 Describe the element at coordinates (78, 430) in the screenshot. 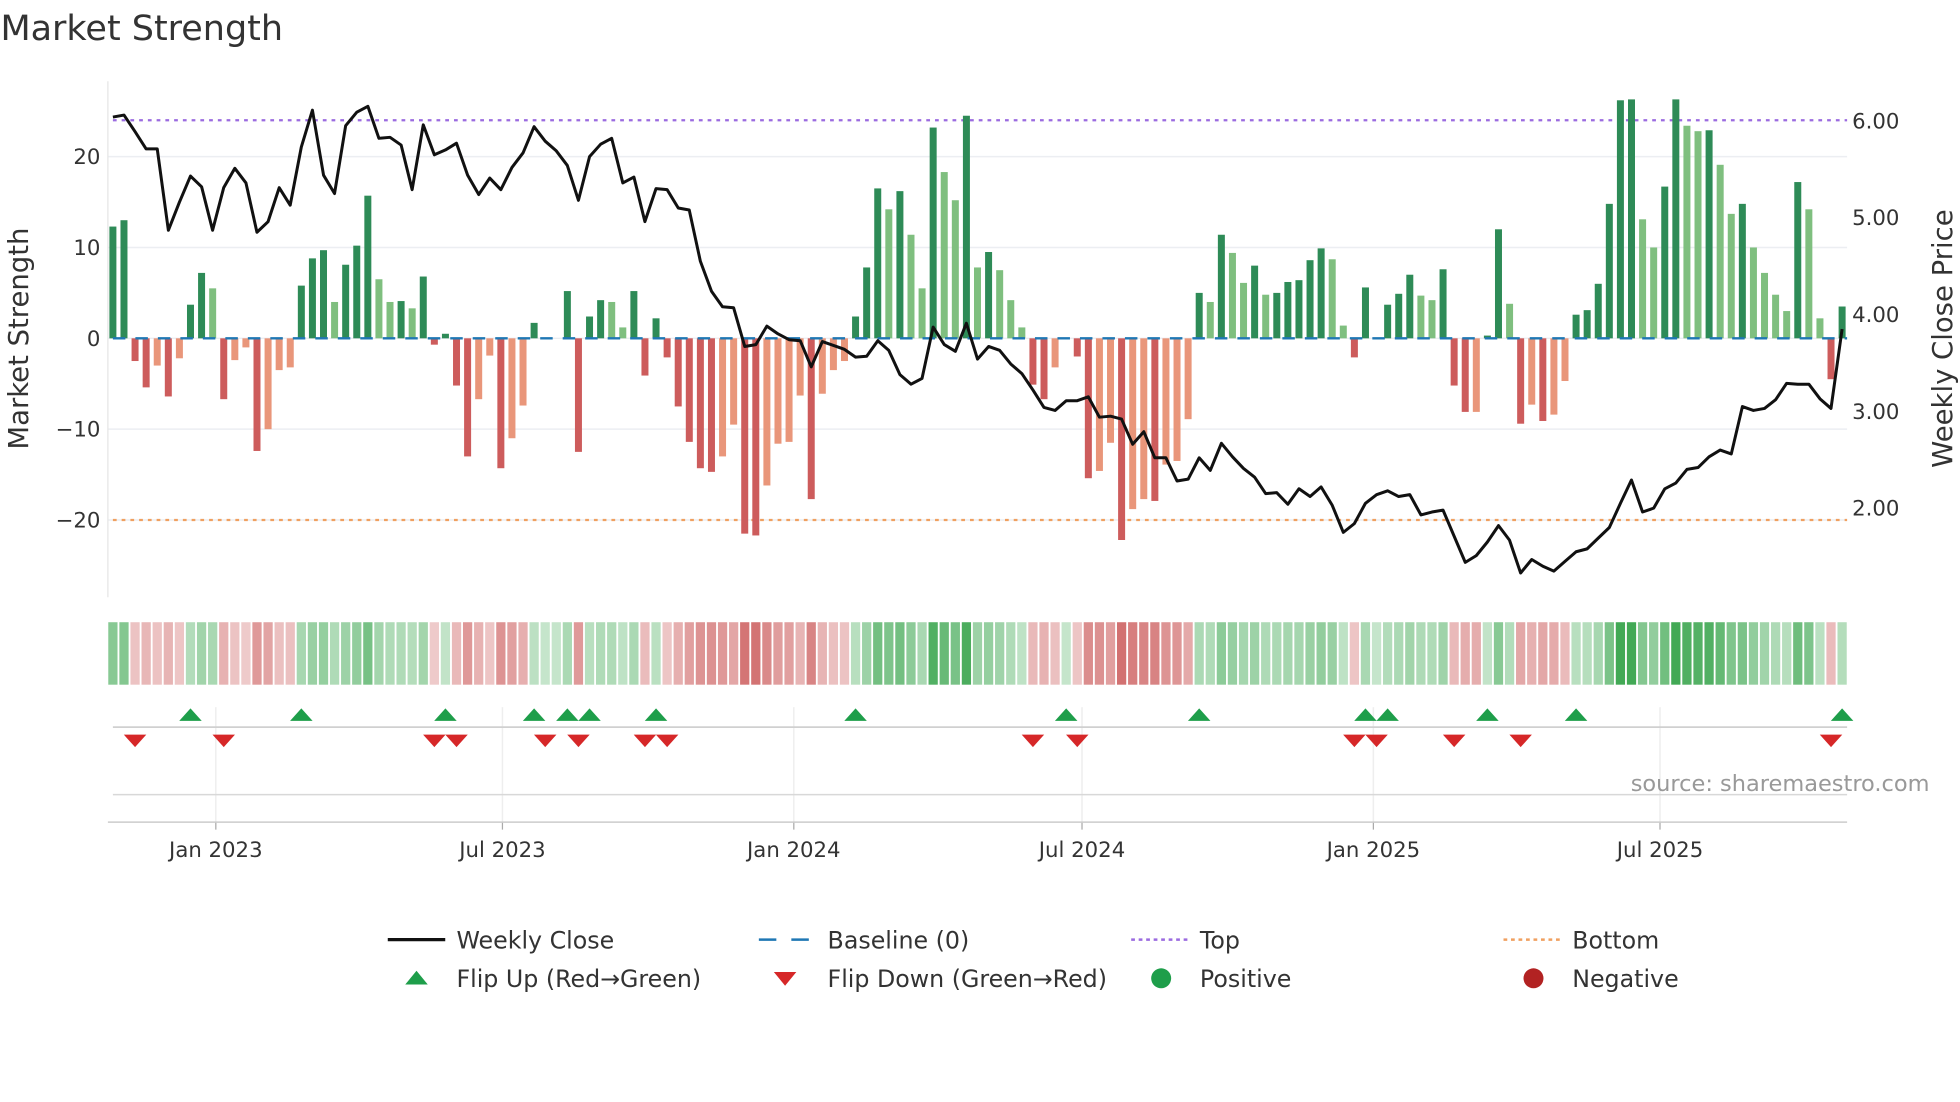

I see `y-tick-left-label: −10` at that location.